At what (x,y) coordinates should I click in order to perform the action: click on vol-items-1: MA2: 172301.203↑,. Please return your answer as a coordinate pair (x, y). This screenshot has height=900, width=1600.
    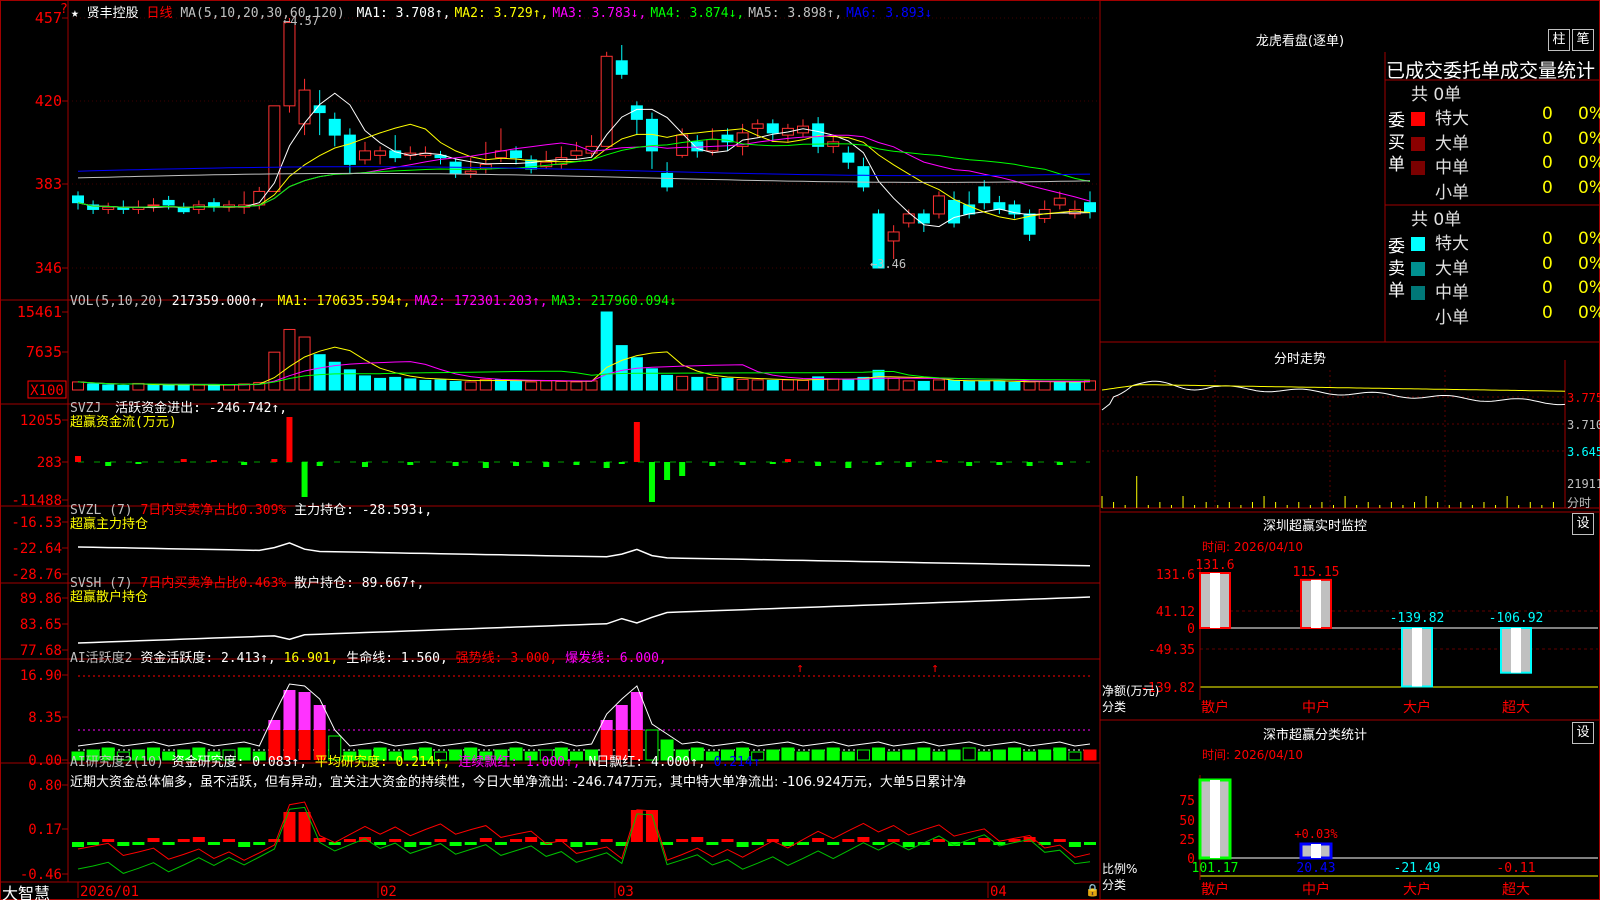
    Looking at the image, I should click on (481, 301).